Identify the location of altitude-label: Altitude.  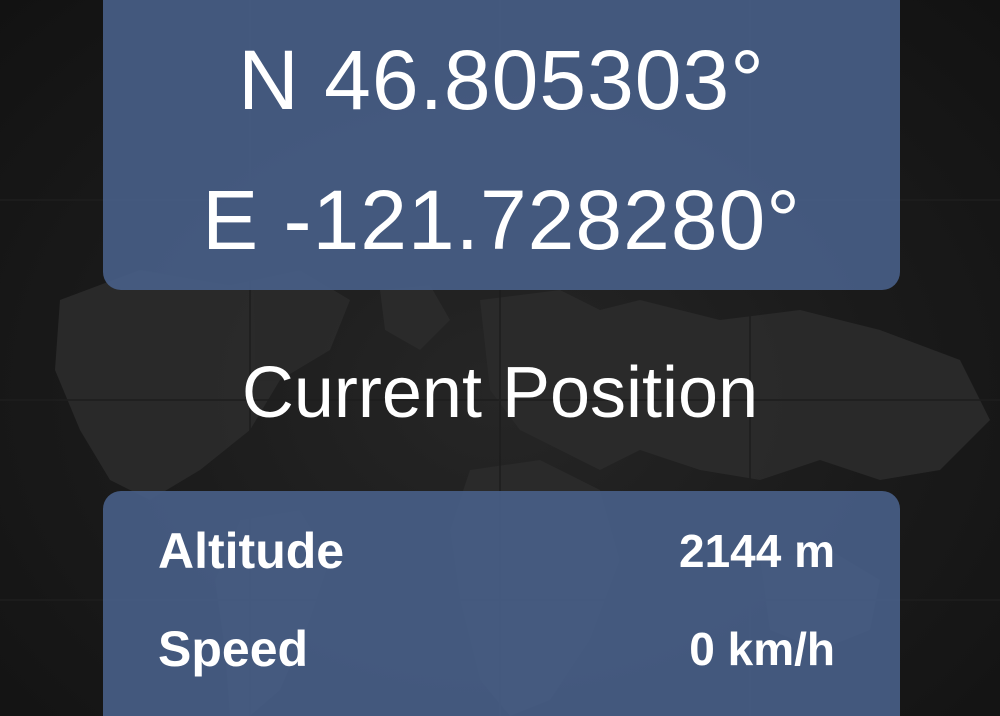
(251, 551).